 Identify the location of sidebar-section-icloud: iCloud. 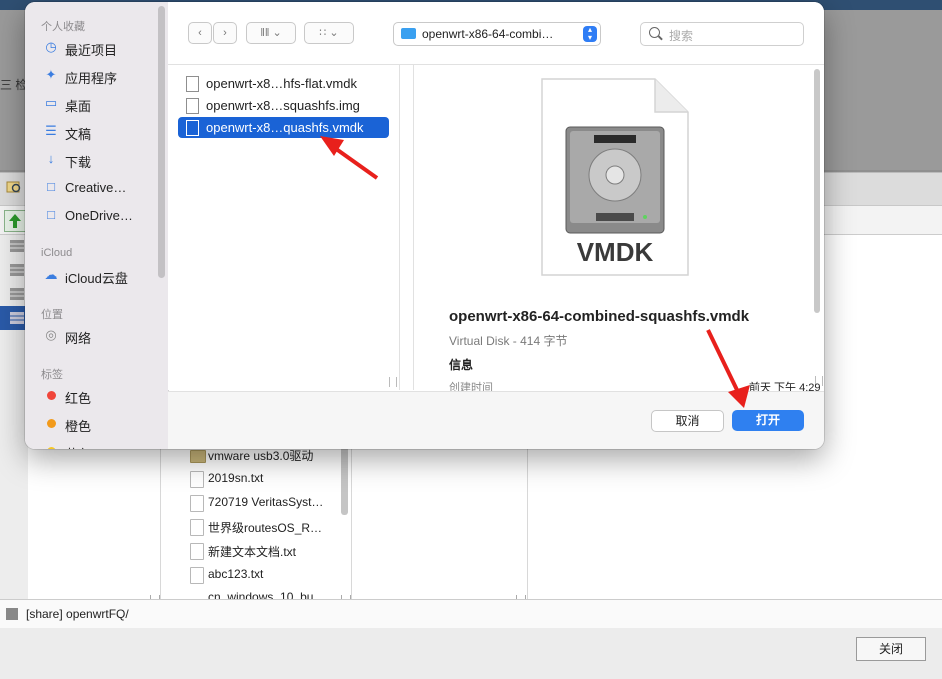
(57, 253).